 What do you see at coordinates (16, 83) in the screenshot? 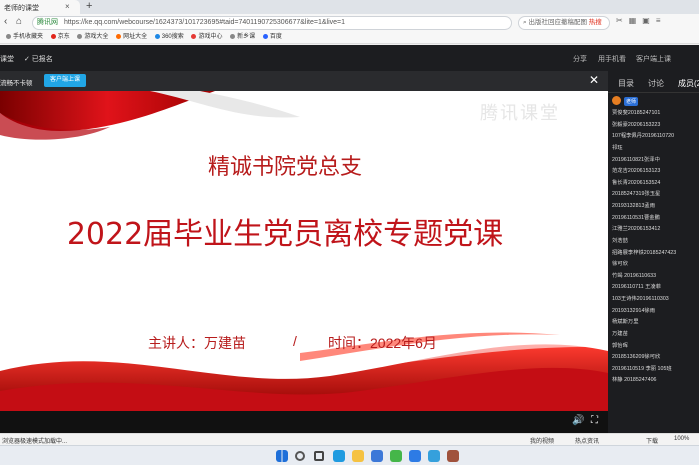
I see `smooth-hint: 流畅不卡顿` at bounding box center [16, 83].